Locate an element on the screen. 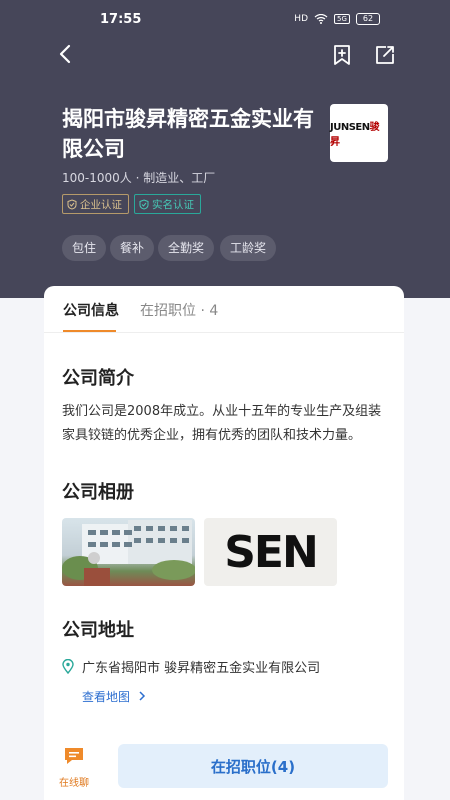  address-text: 广东省揭阳市 骏昇精密五金实业有限公司 is located at coordinates (201, 668).